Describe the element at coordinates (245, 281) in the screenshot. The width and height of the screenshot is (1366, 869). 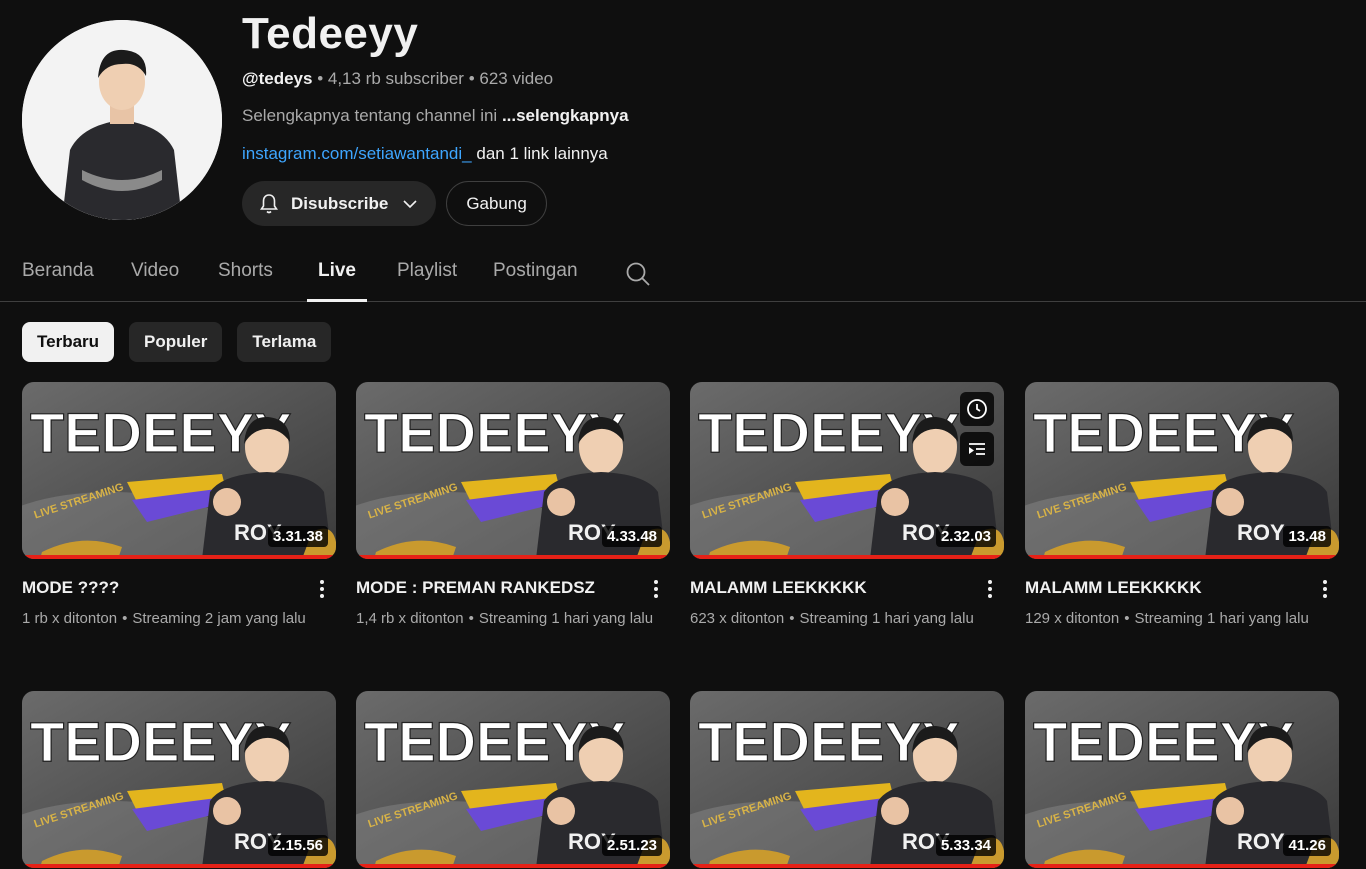
I see `tab-shorts: Shorts` at that location.